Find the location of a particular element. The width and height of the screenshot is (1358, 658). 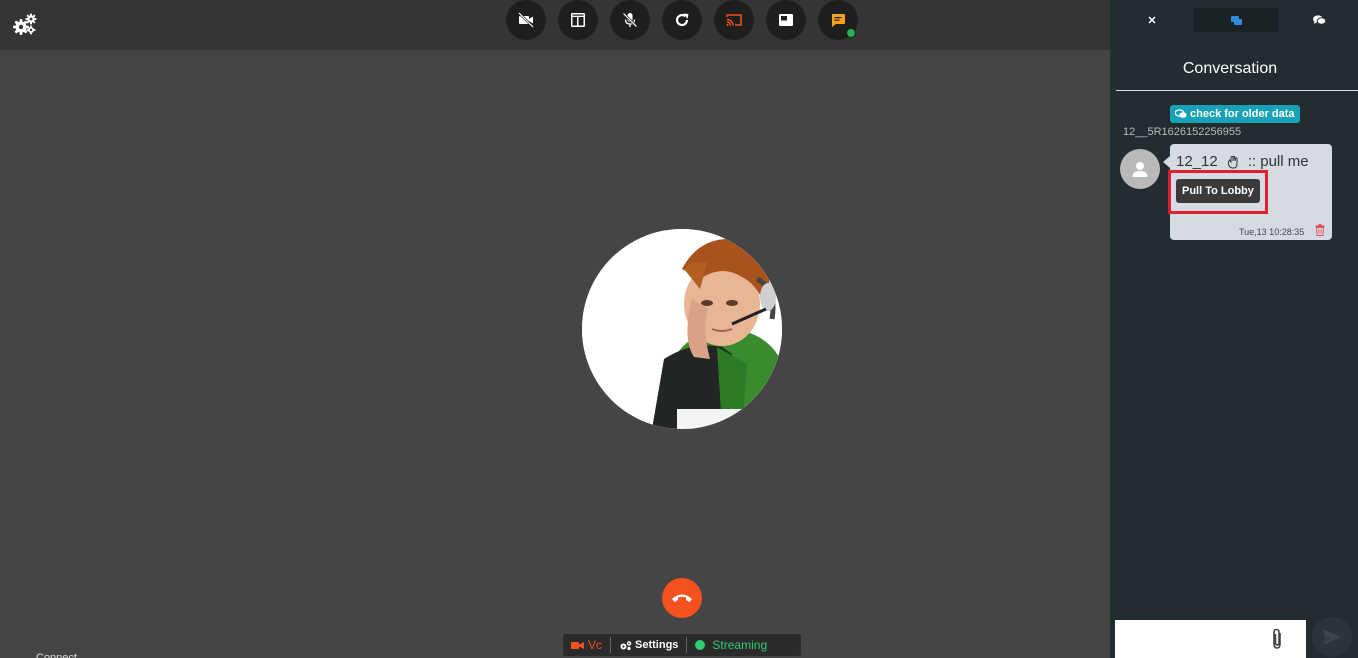

message-sender: 12_12 is located at coordinates (1197, 161).